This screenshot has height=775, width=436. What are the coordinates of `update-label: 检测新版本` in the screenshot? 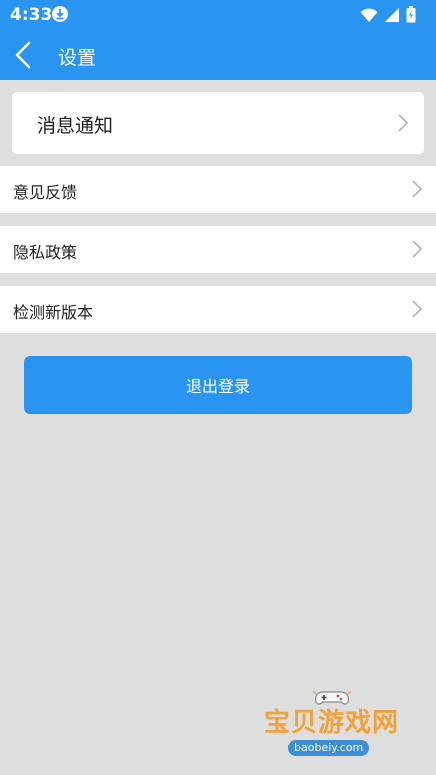 It's located at (53, 312).